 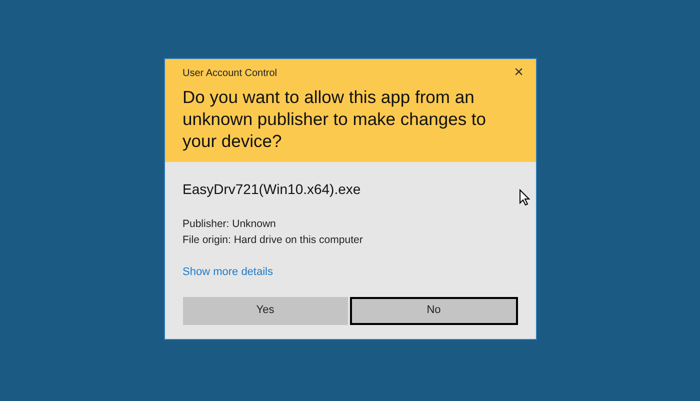 What do you see at coordinates (335, 119) in the screenshot?
I see `question-text: Do you want to allow this app from an unknown publisher to make changes to your device?` at bounding box center [335, 119].